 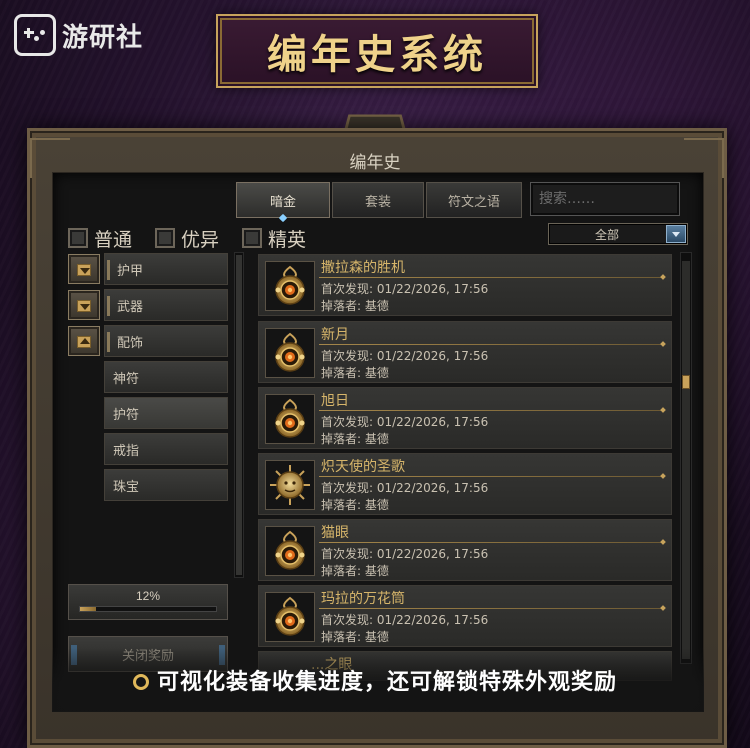 I want to click on item-name: 旭日, so click(x=335, y=401).